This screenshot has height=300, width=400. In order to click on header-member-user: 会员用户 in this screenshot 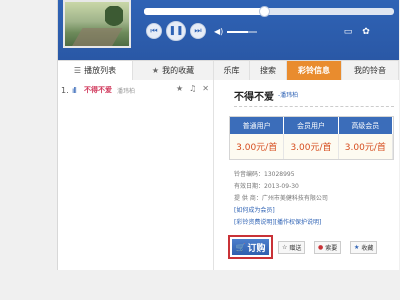, I will do `click(311, 125)`.